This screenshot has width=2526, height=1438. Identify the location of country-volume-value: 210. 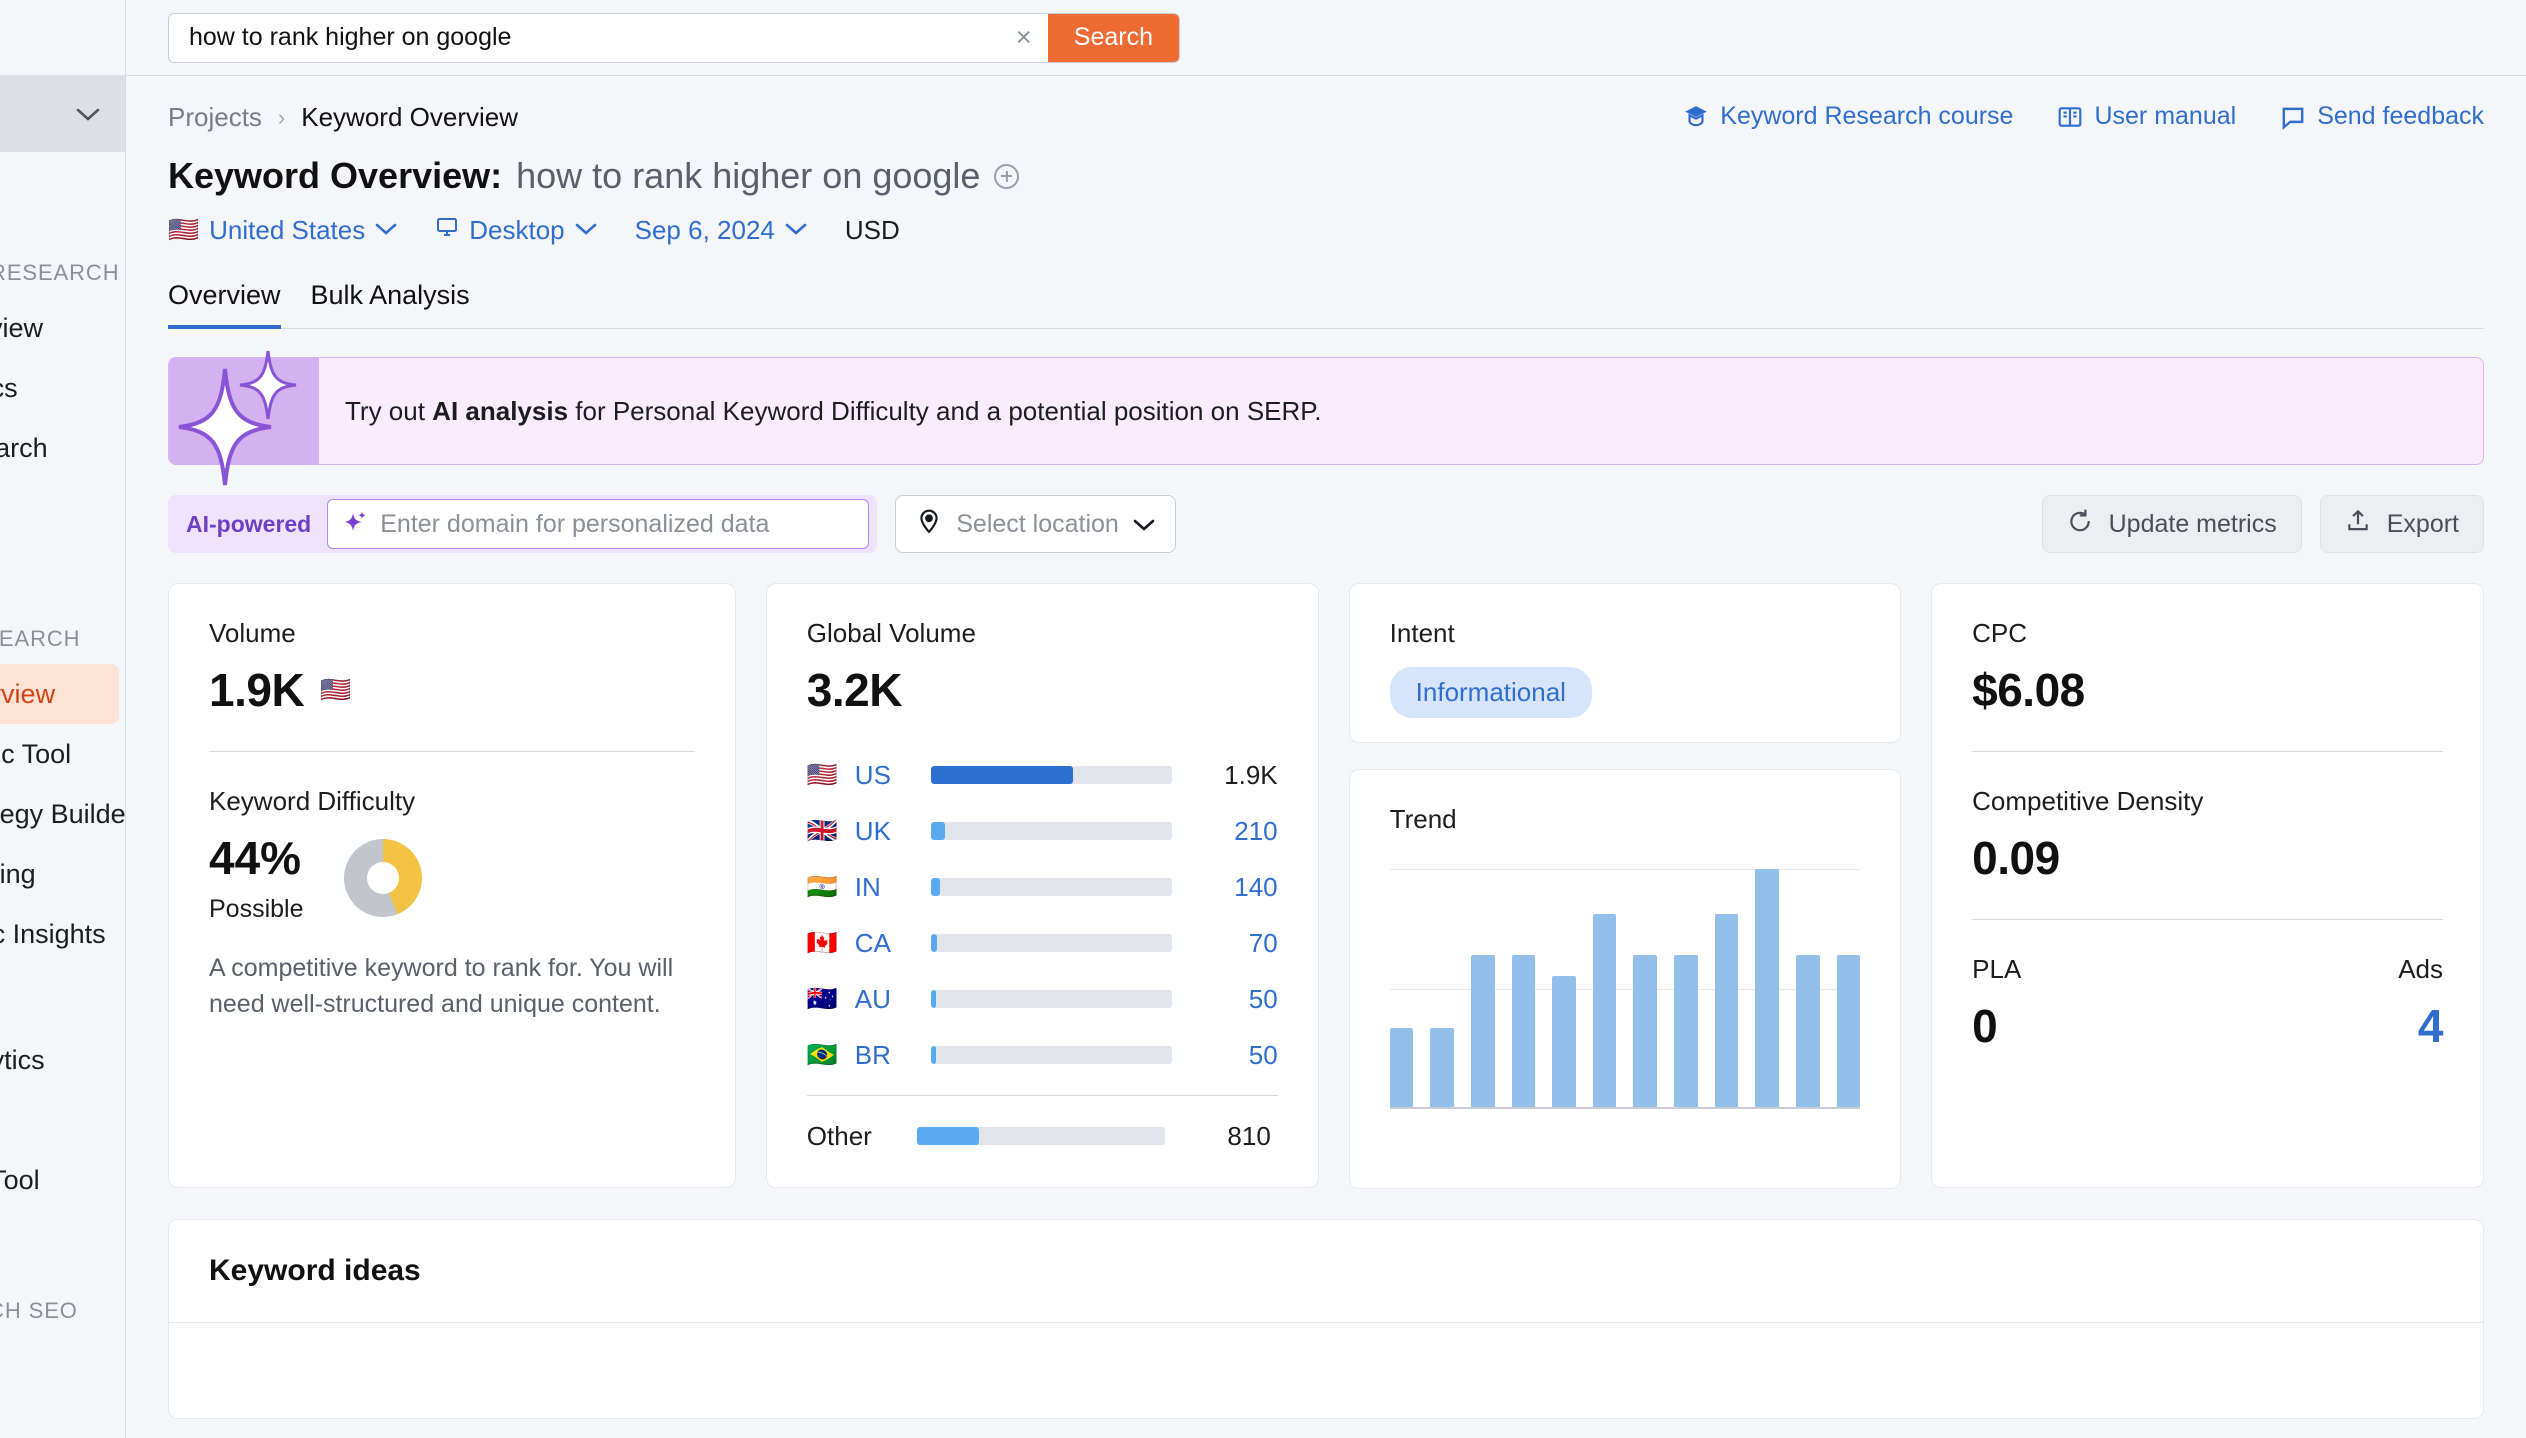
(1231, 831).